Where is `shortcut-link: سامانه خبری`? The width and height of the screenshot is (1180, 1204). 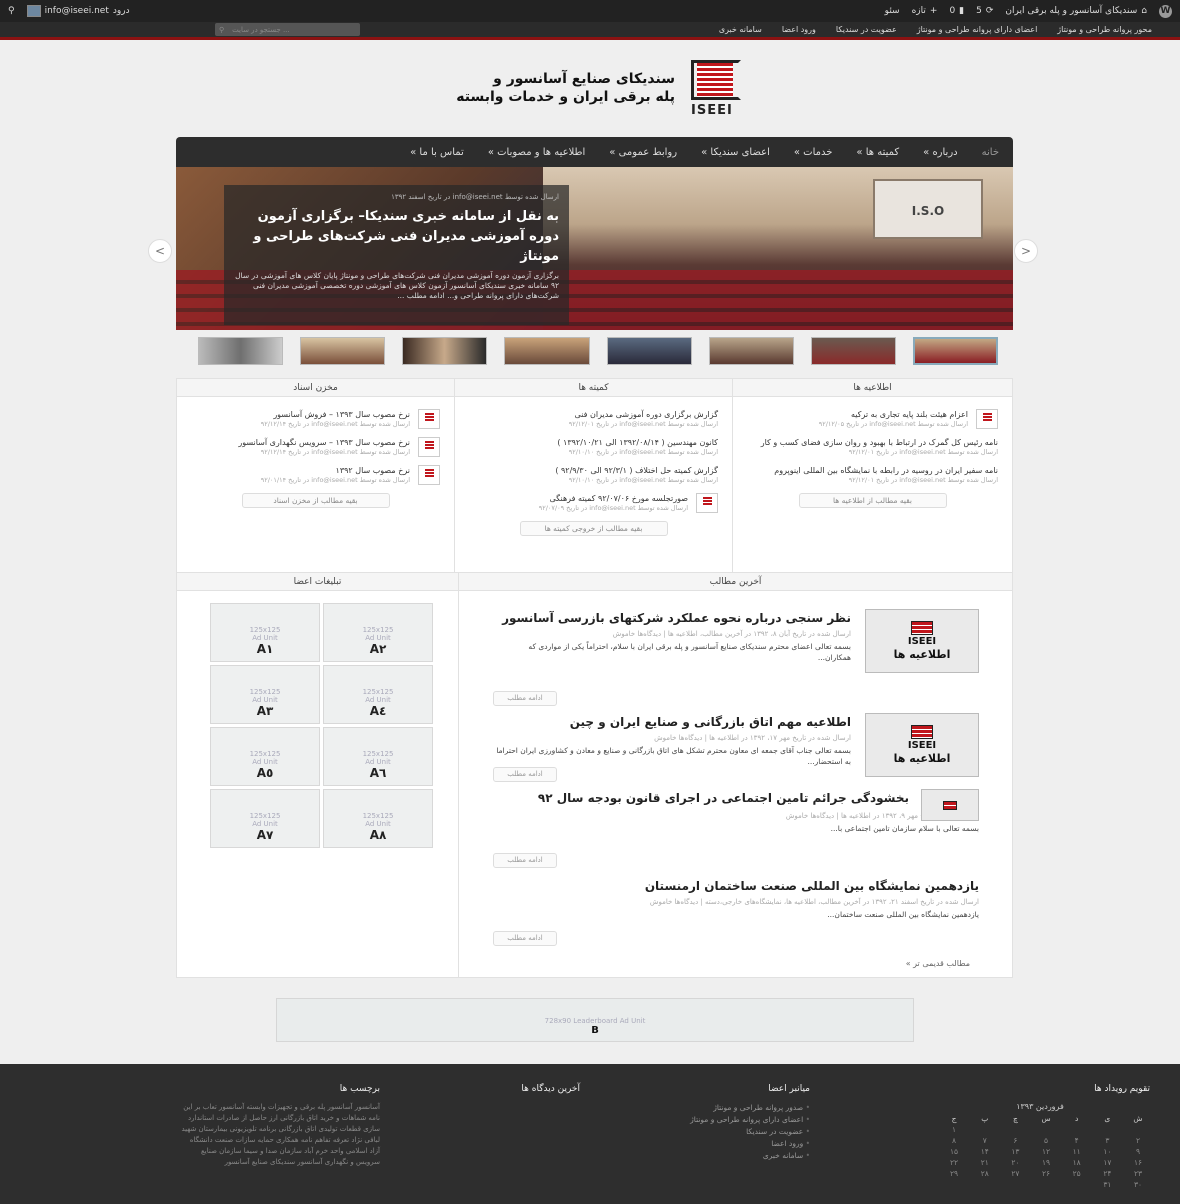
shortcut-link: سامانه خبری is located at coordinates (720, 1156).